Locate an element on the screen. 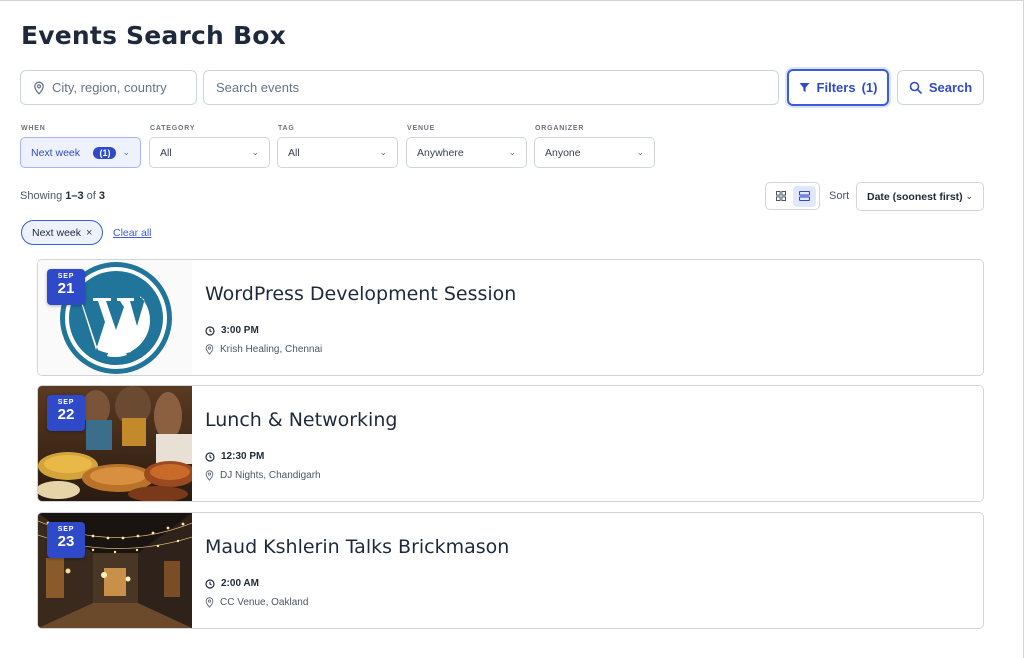 Image resolution: width=1024 pixels, height=658 pixels. filter-label-tag: TAG is located at coordinates (286, 128).